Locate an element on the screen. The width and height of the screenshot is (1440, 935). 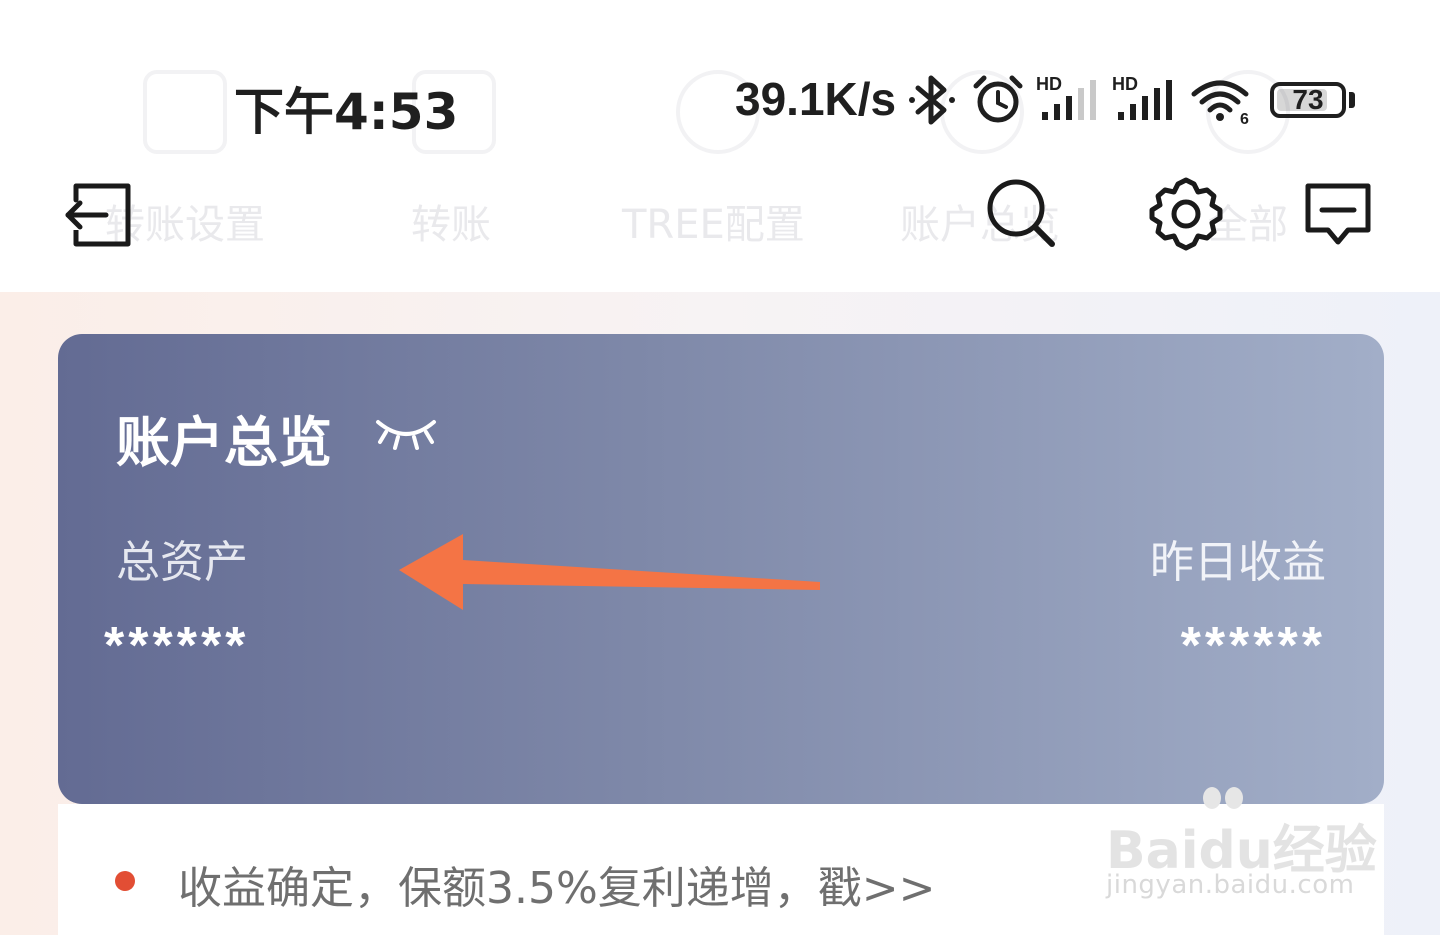
battery-icon: 73 is located at coordinates (1308, 100).